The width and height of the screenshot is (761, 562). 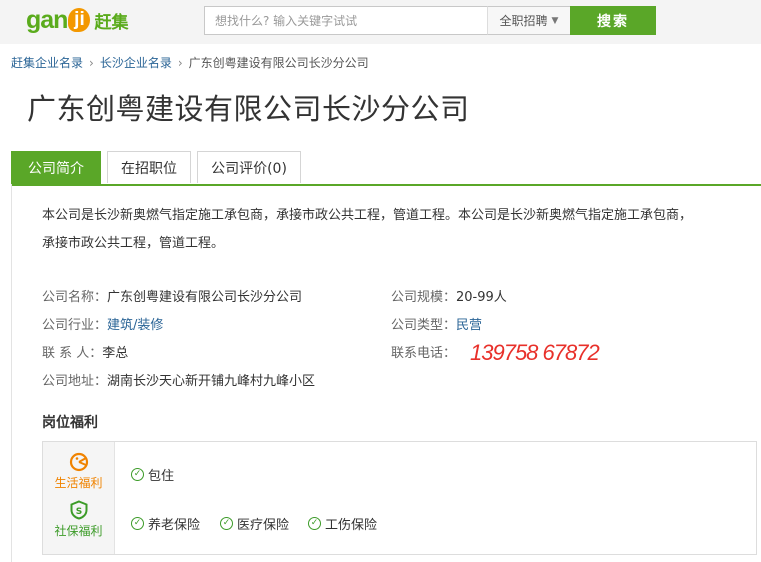 I want to click on contact-person-label: 联 系 人：, so click(x=72, y=353).